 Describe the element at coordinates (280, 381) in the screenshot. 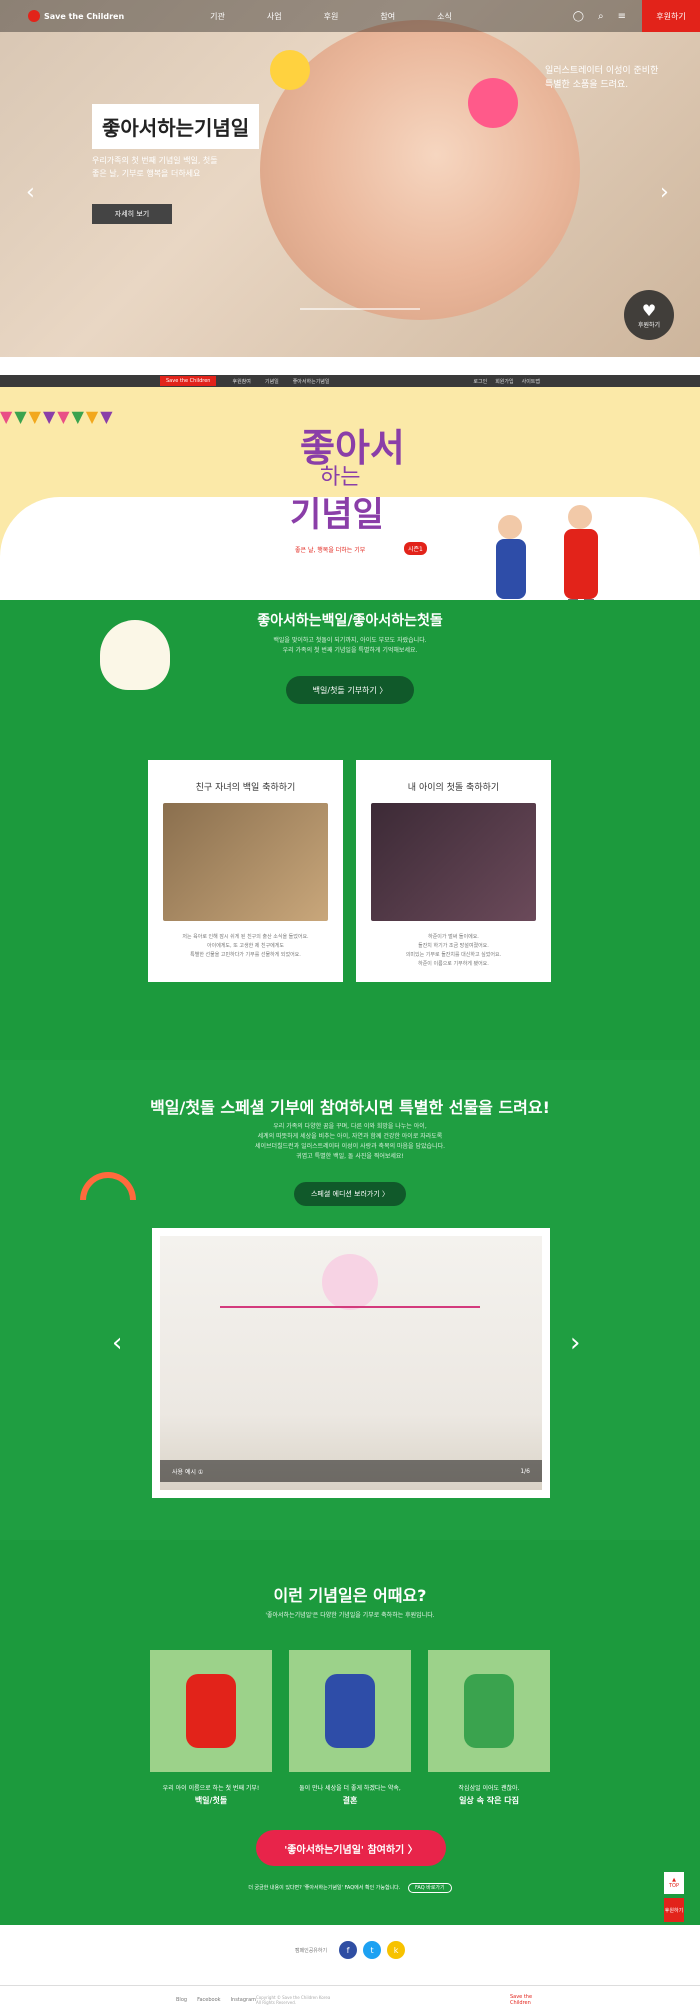

I see `breadcrumb: 후원참여 기념일 좋아서하는기념일` at that location.